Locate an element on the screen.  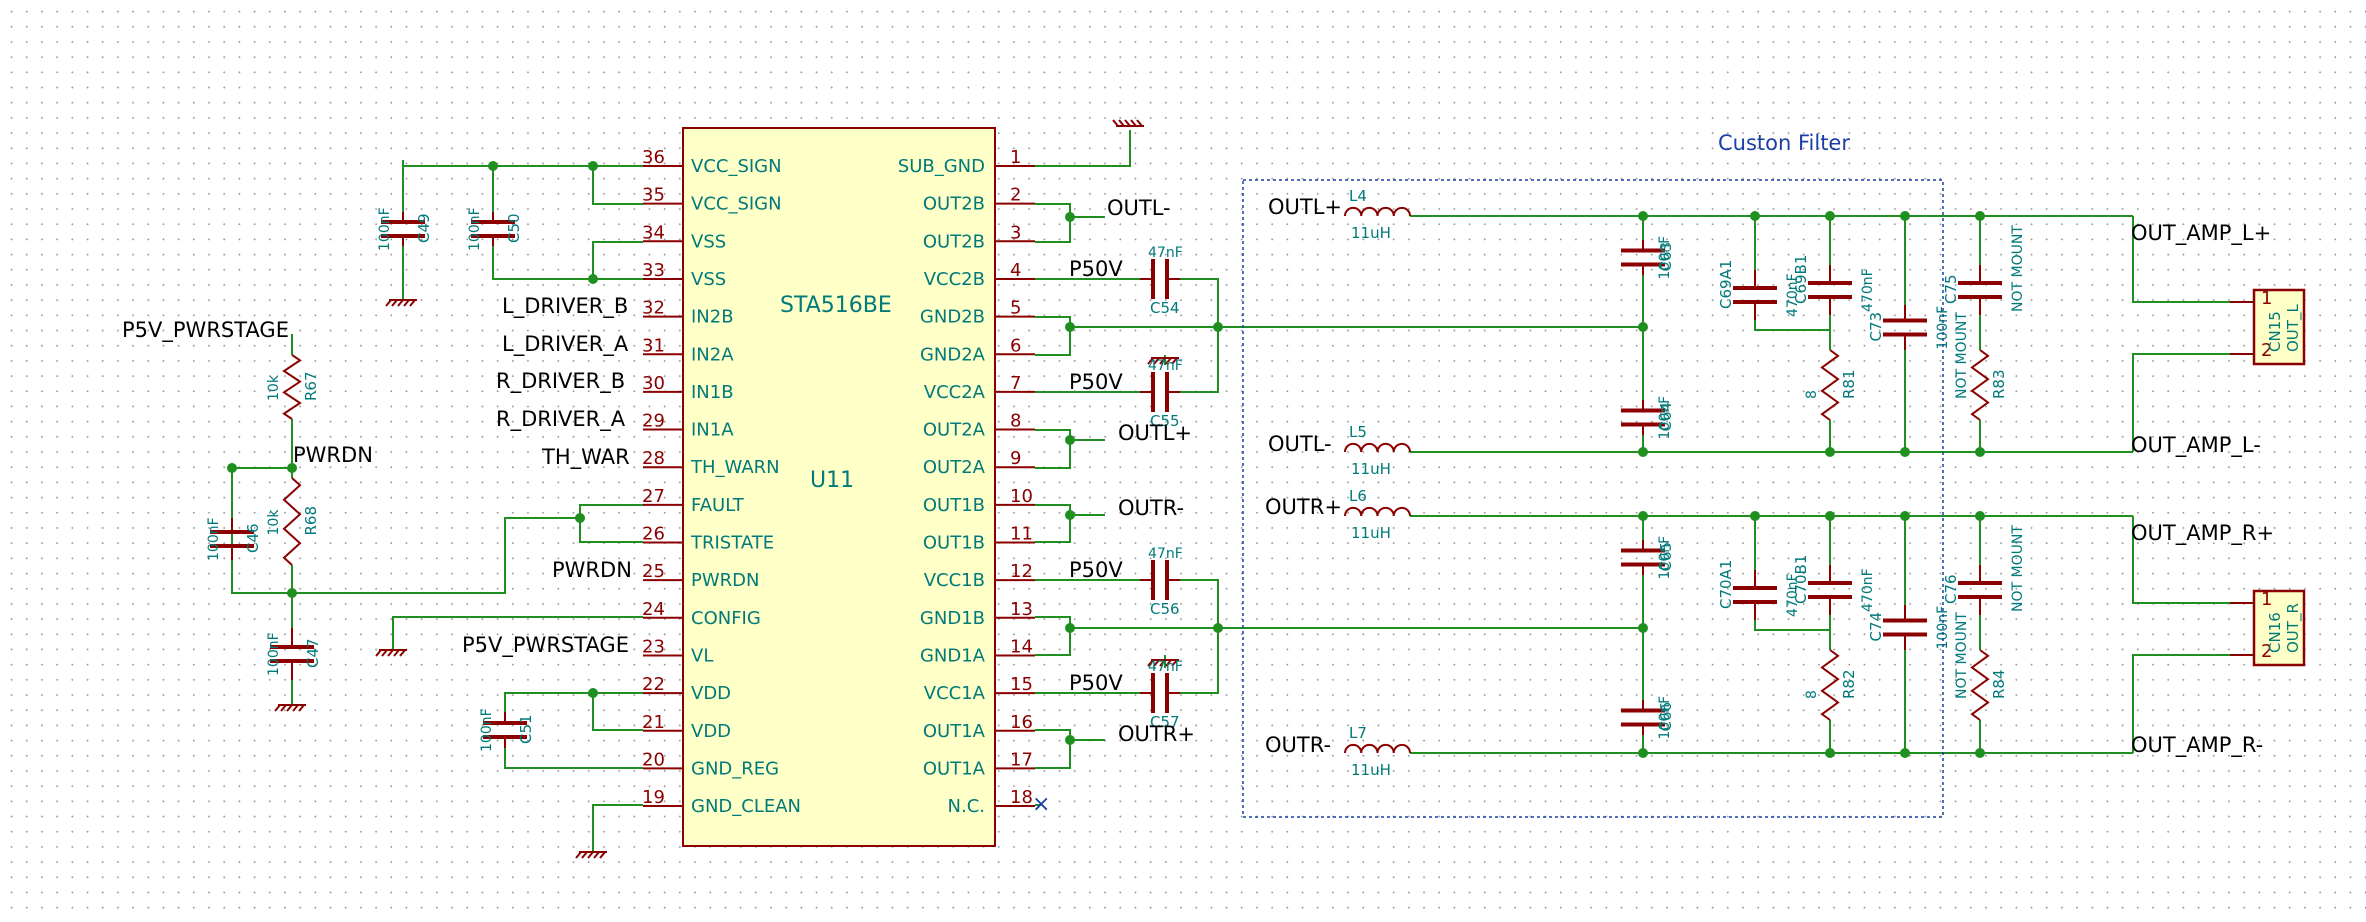
cap-c66: C66100nF is located at coordinates (1648, 718).